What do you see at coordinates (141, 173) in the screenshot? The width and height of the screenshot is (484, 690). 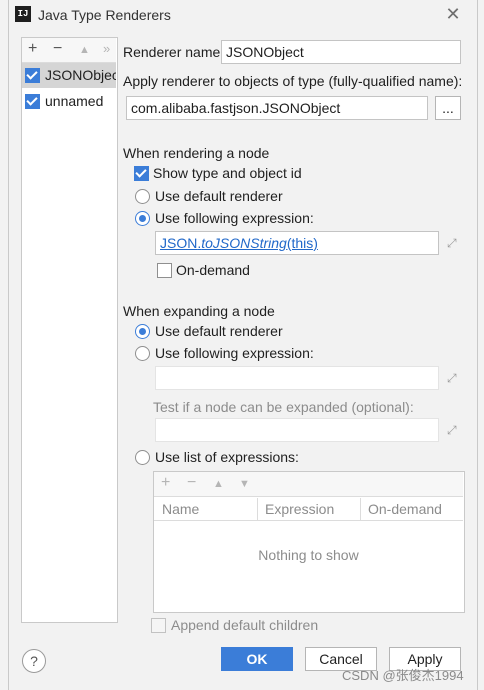 I see `show-type-checkbox` at bounding box center [141, 173].